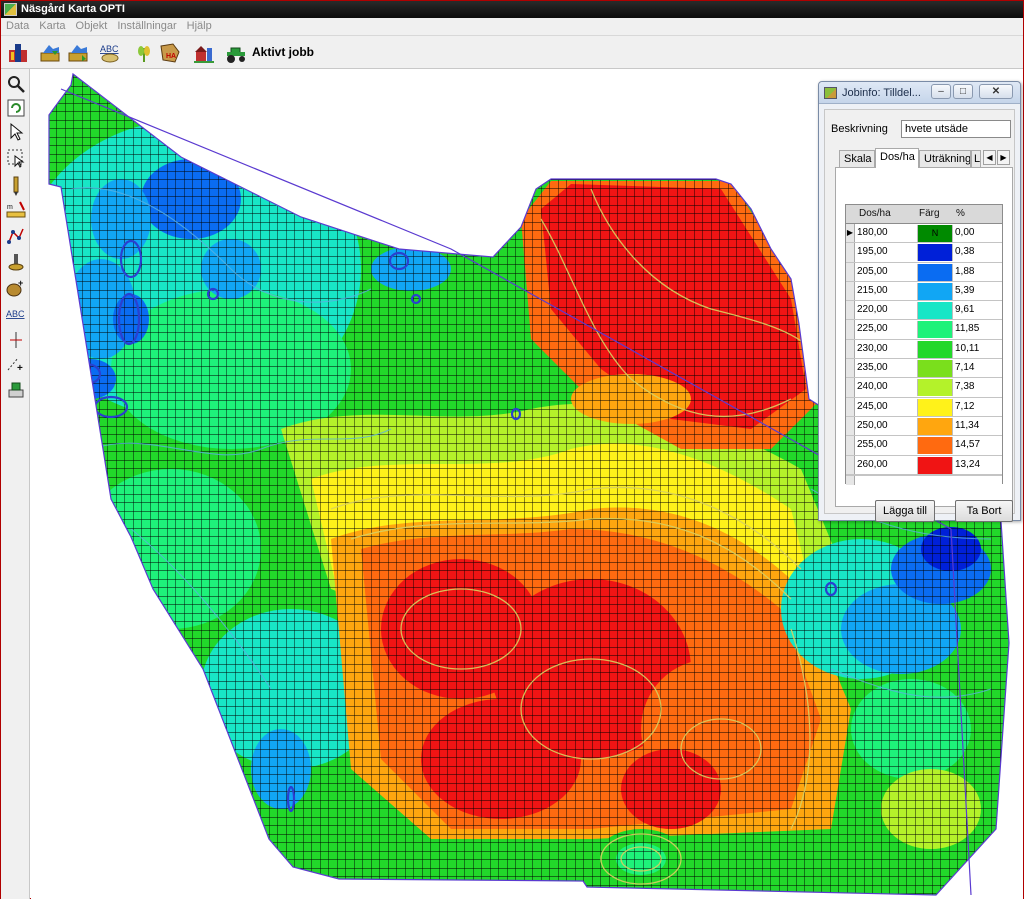  Describe the element at coordinates (10, 9) in the screenshot. I see `app-icon` at that location.